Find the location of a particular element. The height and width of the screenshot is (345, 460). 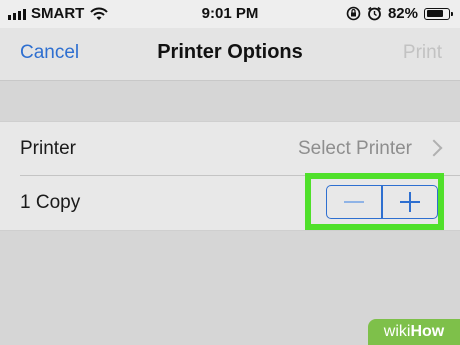

printer-value: Select Printer is located at coordinates (354, 148).